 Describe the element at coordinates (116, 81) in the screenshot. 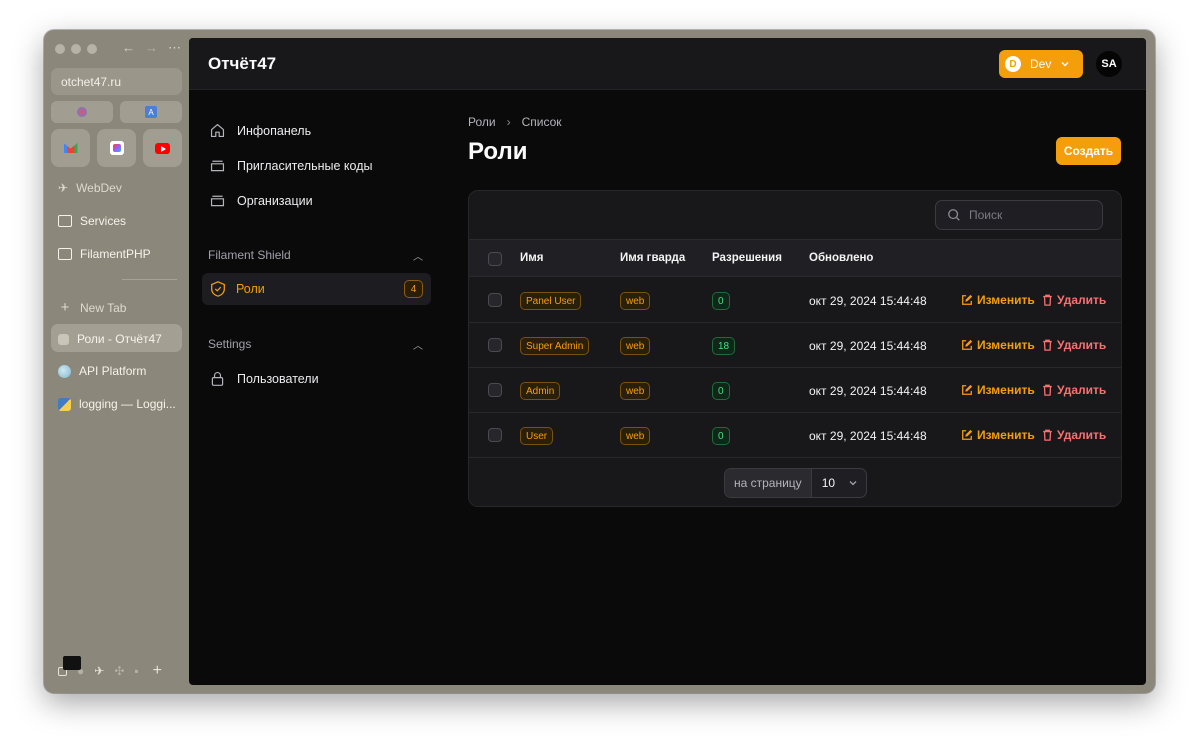

I see `url-bar: otchet47.ru` at that location.